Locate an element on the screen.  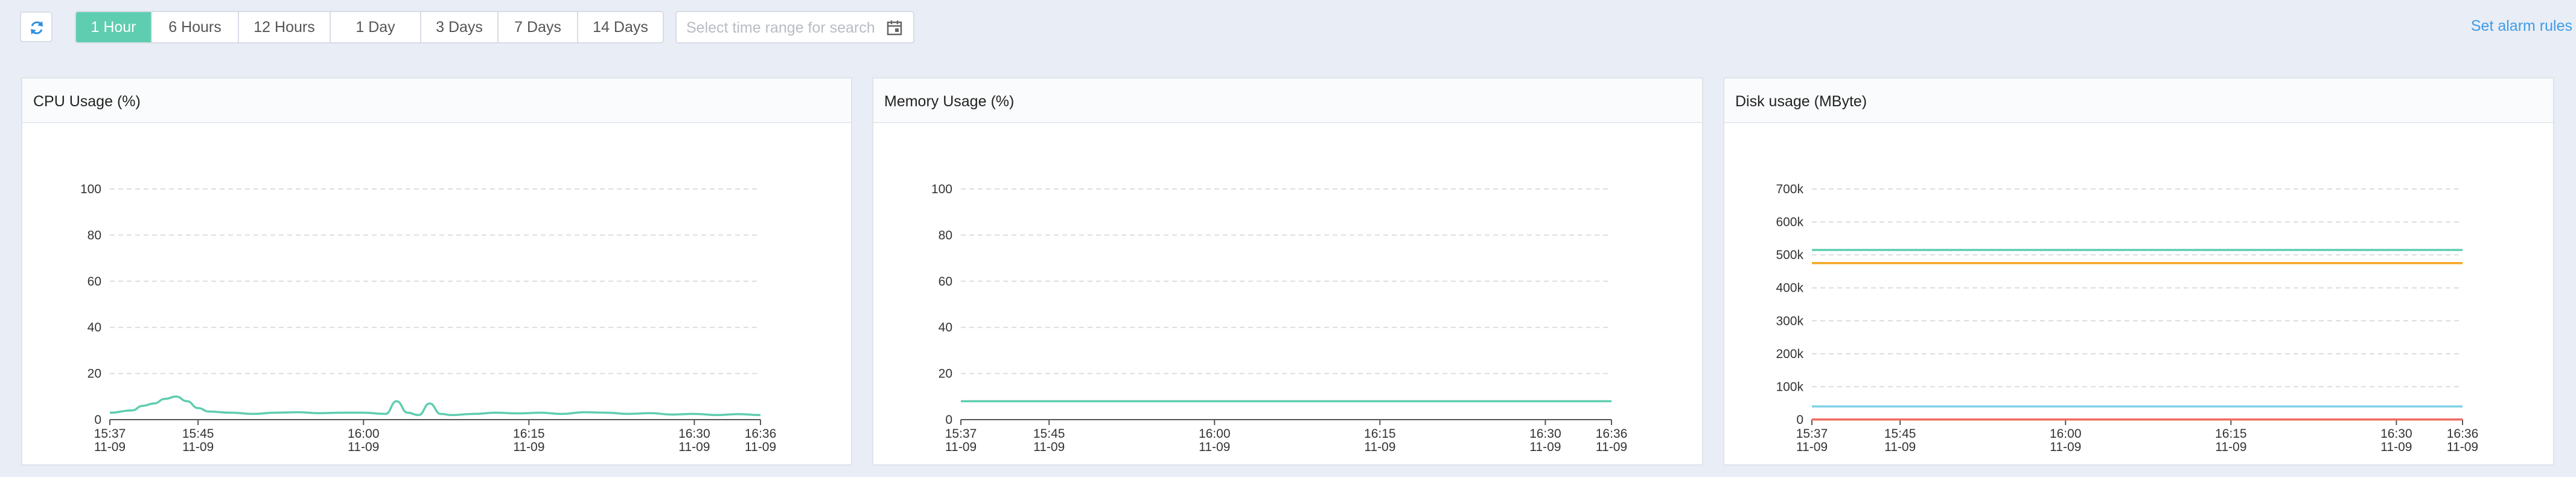
time-range-option: 6 Hours is located at coordinates (194, 27).